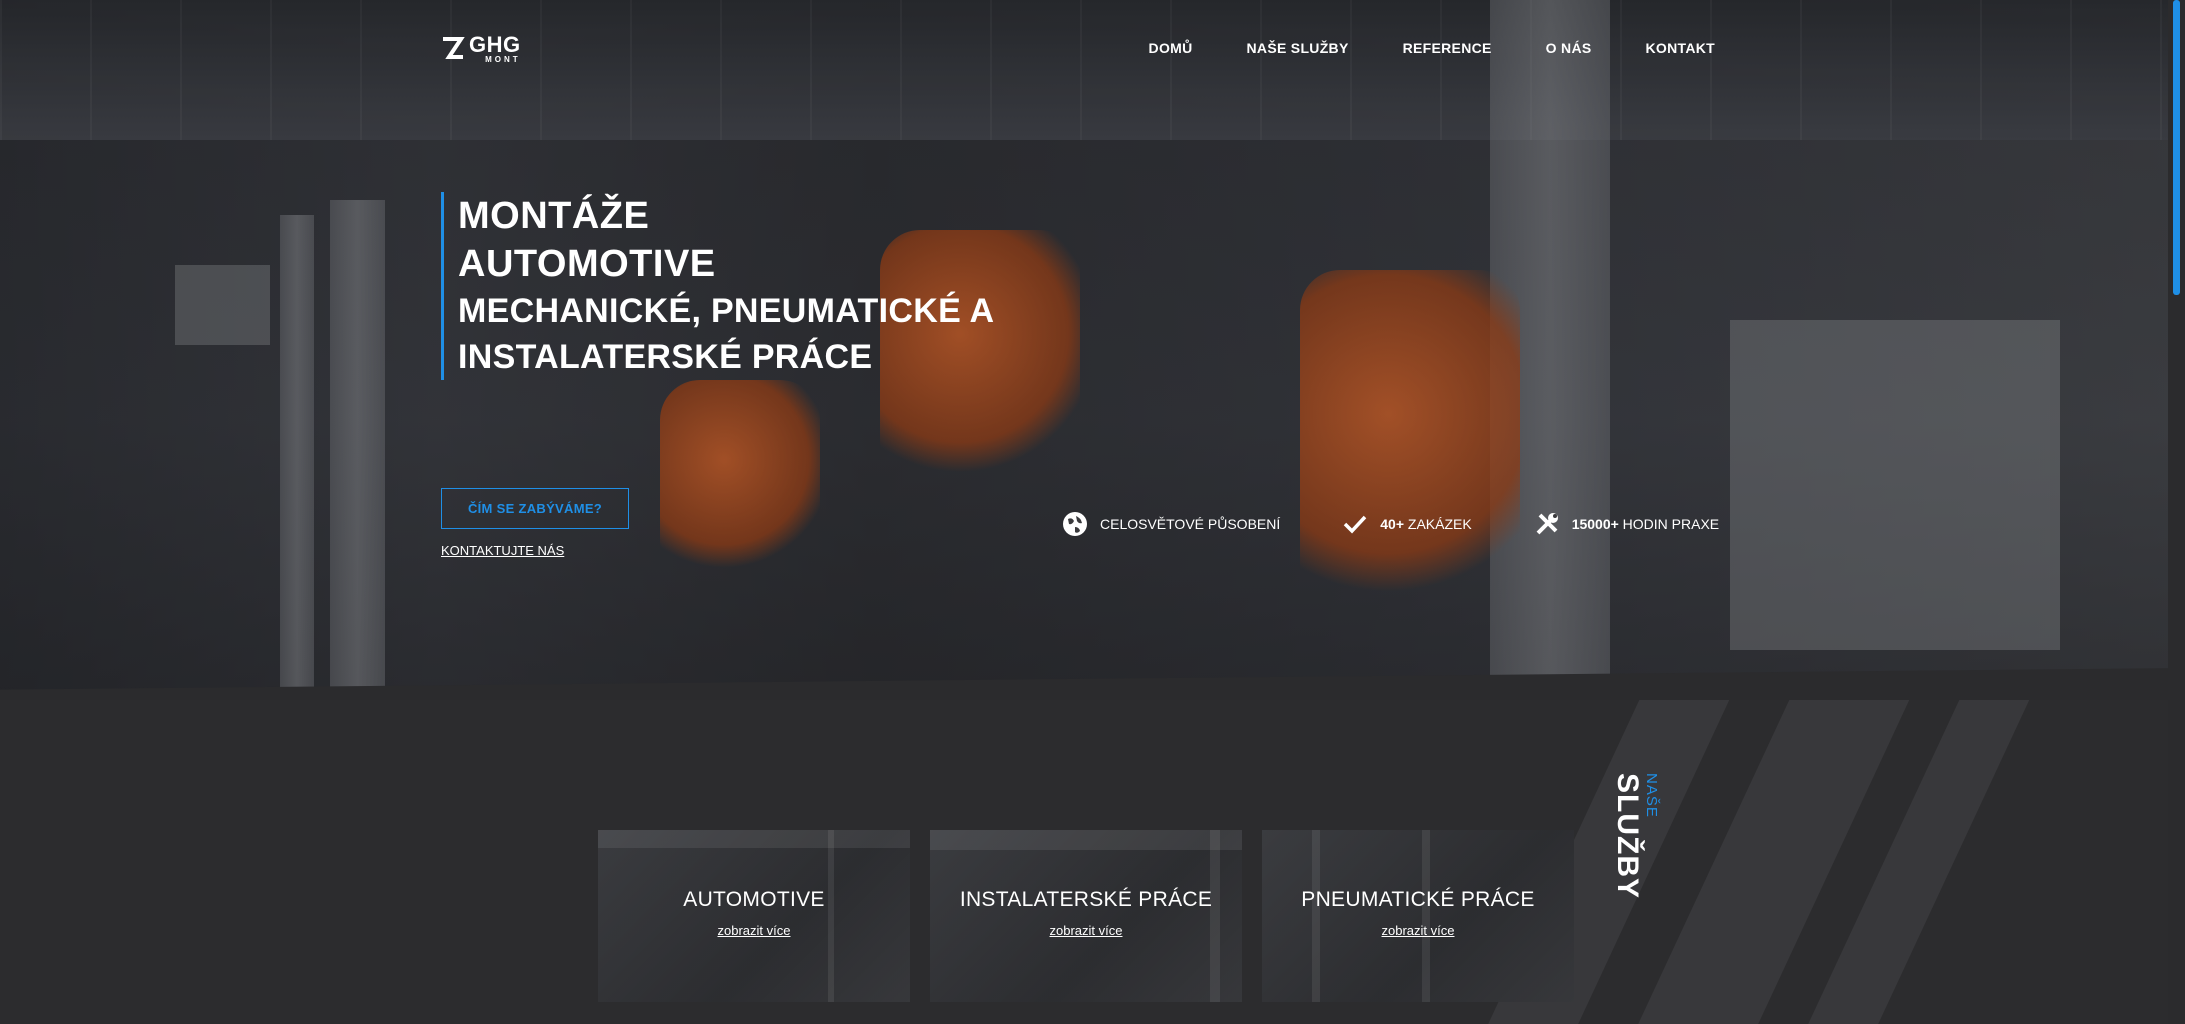  Describe the element at coordinates (554, 216) in the screenshot. I see `headline-line-1: MONTÁŽE` at that location.